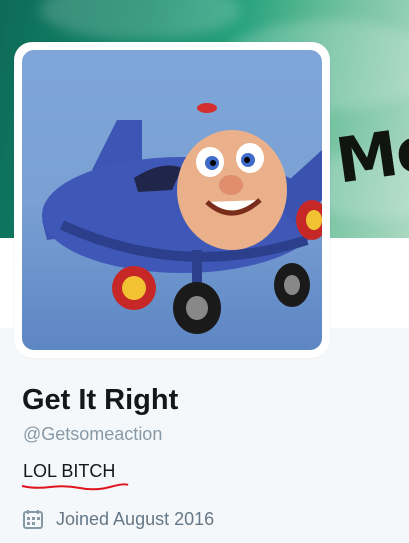 Image resolution: width=409 pixels, height=543 pixels. Describe the element at coordinates (100, 400) in the screenshot. I see `profile-display-name: Get It Right` at that location.